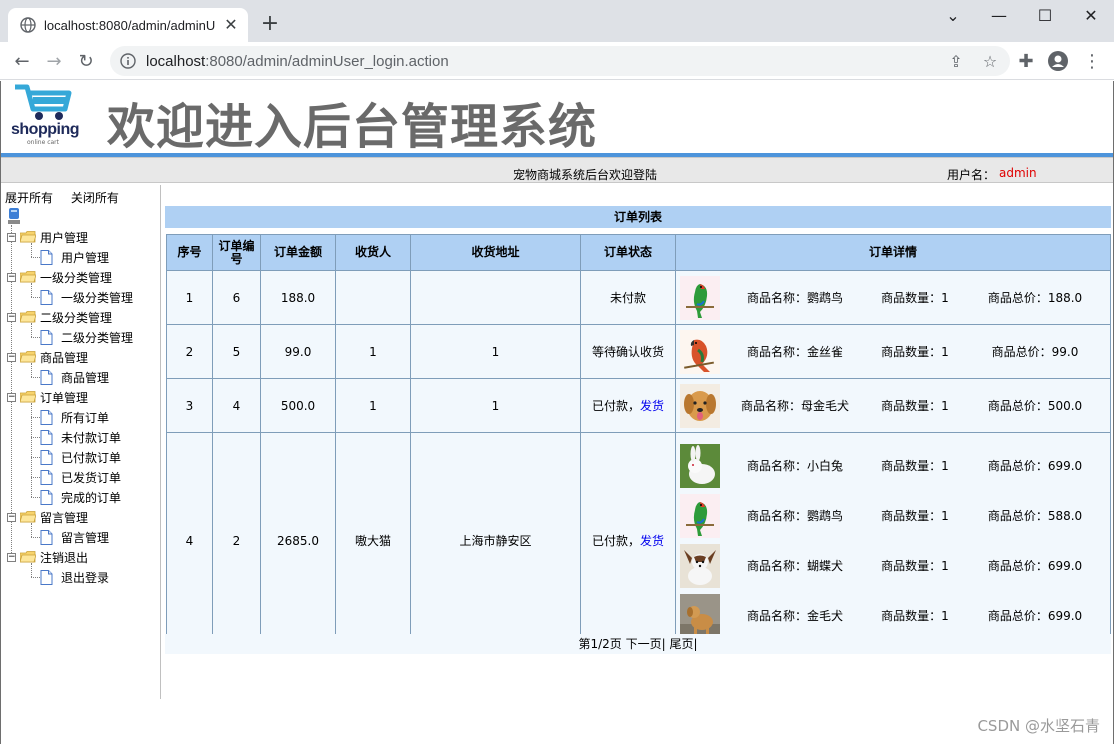 Image resolution: width=1114 pixels, height=744 pixels. I want to click on tree-group: − 订单管理, so click(47, 397).